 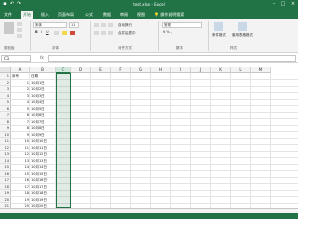 What do you see at coordinates (8, 15) in the screenshot?
I see `tab-file: 文件` at bounding box center [8, 15].